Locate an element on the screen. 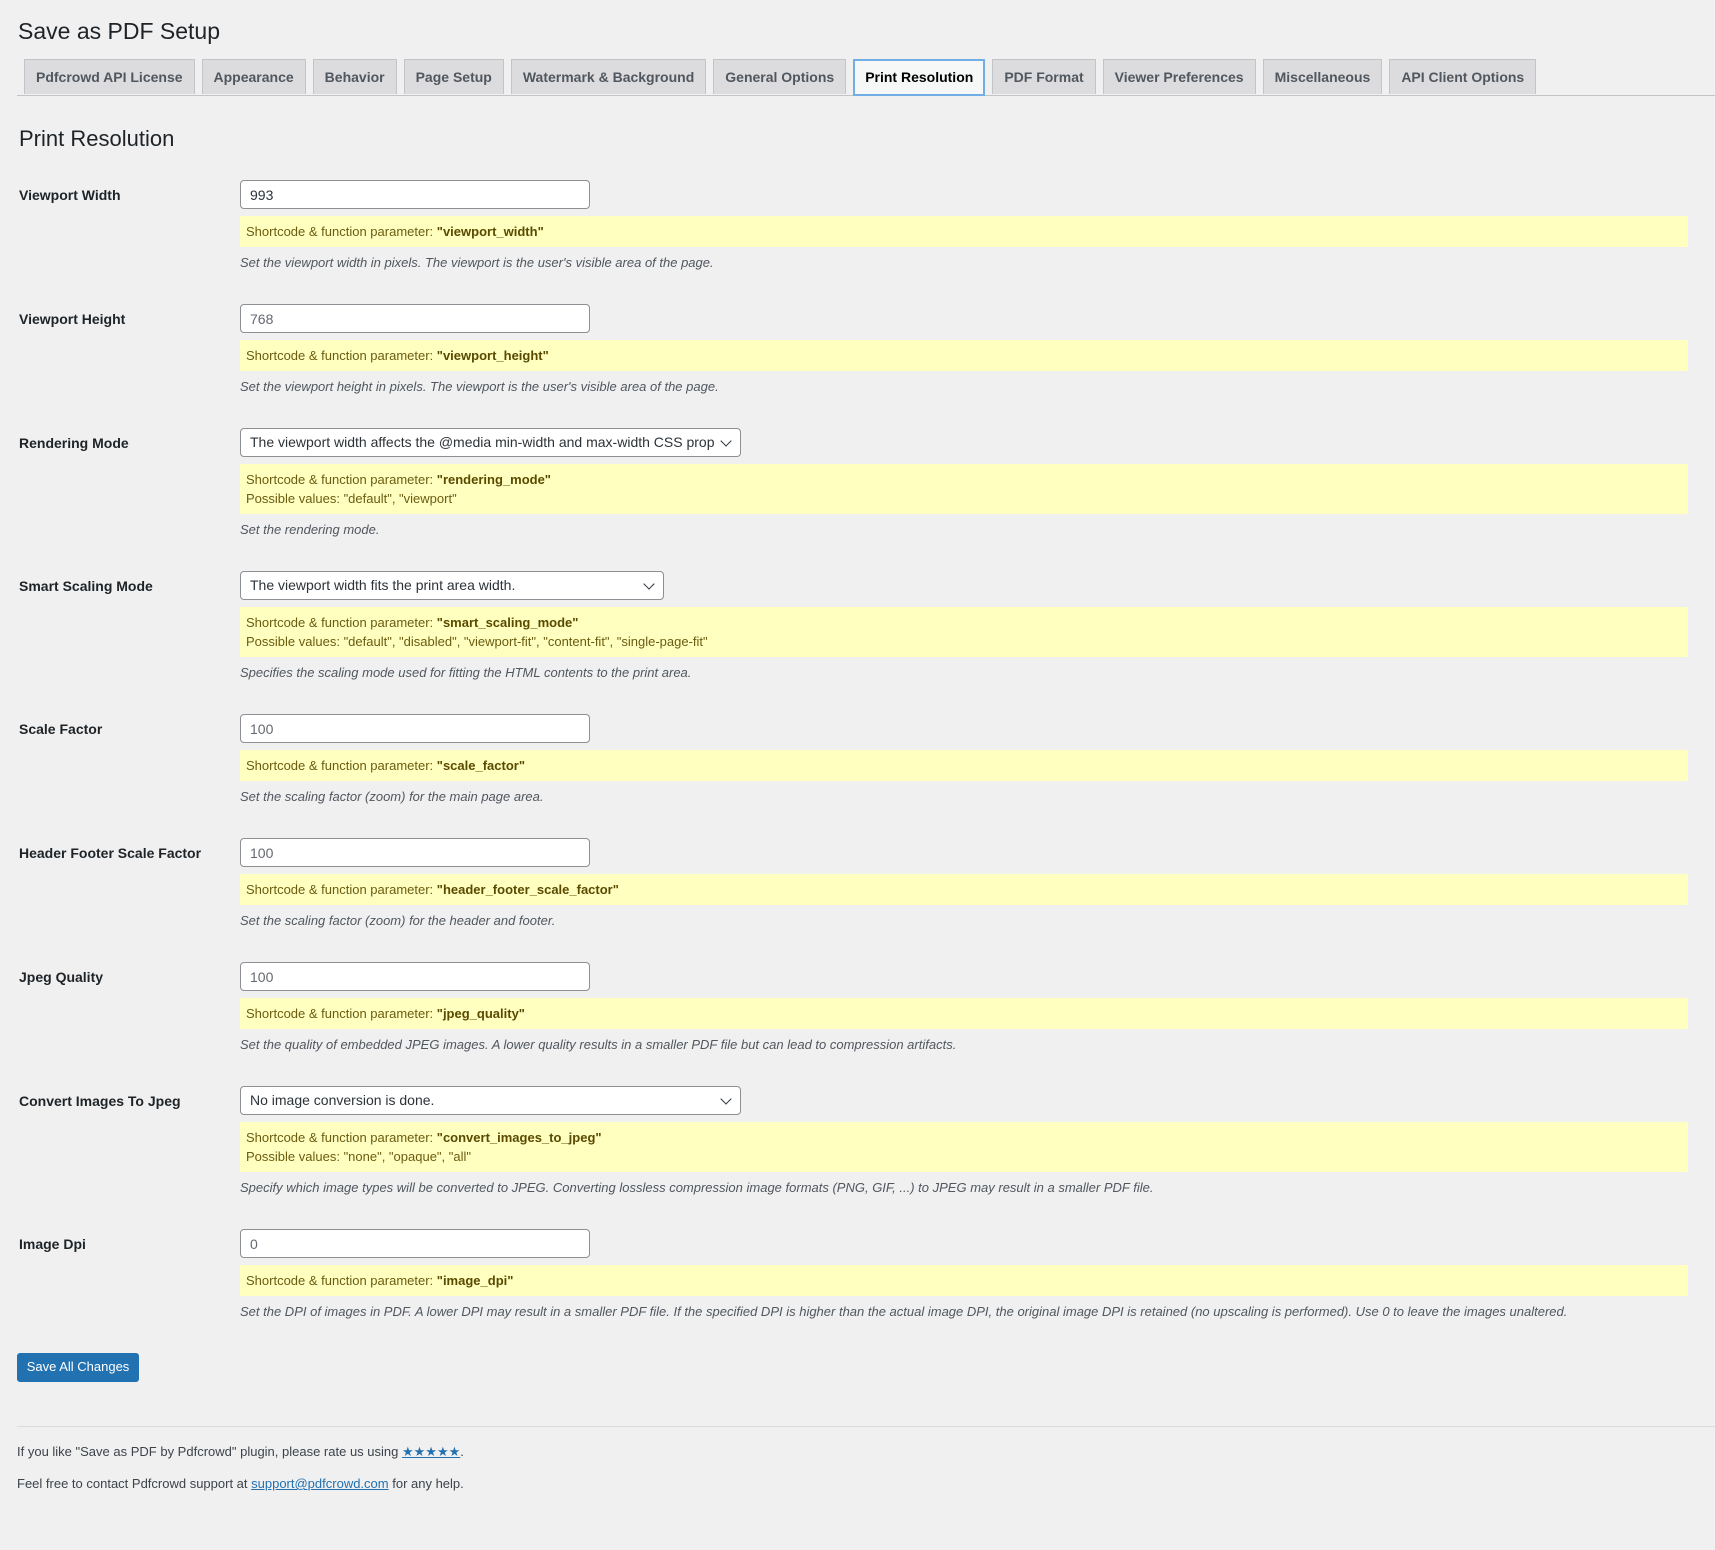 Image resolution: width=1715 pixels, height=1550 pixels. parameter-name: "viewport_height" is located at coordinates (492, 355).